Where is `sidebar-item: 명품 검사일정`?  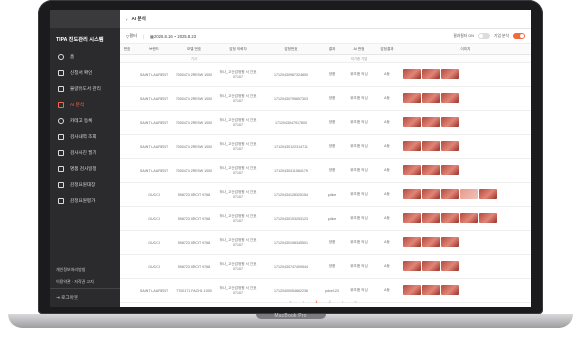 sidebar-item: 명품 검사일정 is located at coordinates (85, 169).